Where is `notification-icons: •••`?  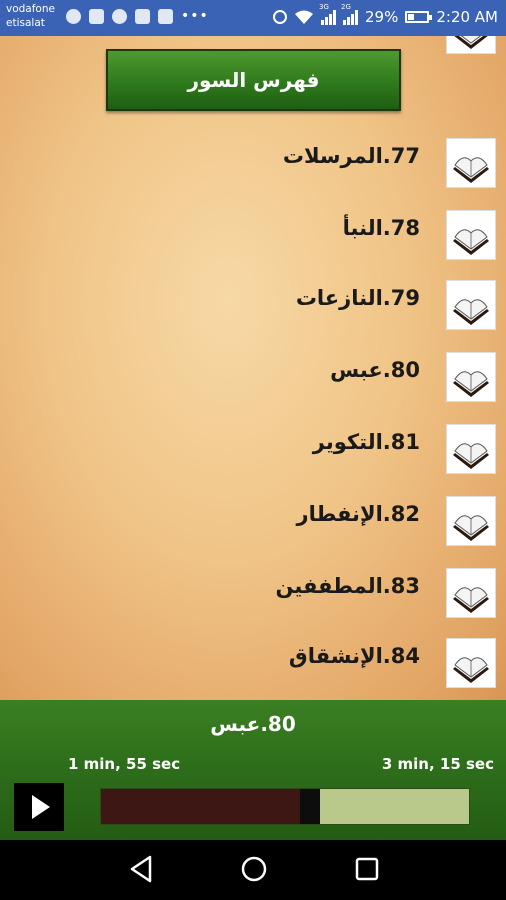 notification-icons: ••• is located at coordinates (137, 16).